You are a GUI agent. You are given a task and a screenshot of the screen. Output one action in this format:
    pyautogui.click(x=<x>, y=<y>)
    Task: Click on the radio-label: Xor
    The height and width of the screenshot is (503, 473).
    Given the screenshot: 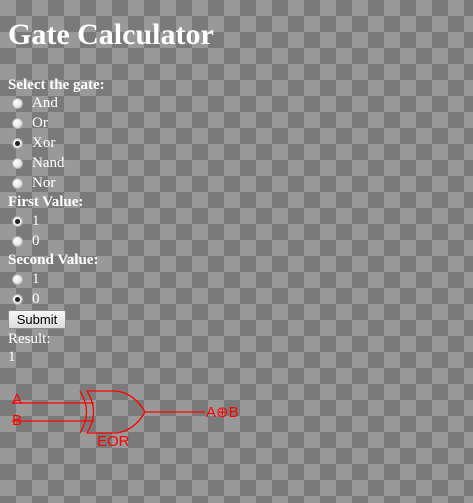 What is the action you would take?
    pyautogui.click(x=44, y=142)
    